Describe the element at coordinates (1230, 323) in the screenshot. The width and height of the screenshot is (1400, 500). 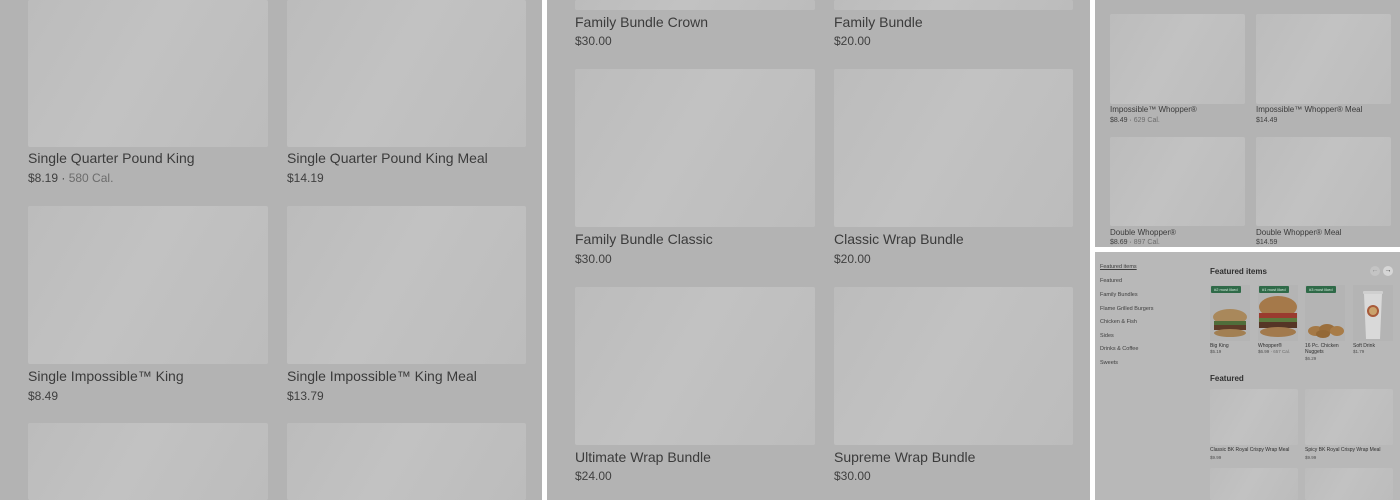
I see `burger-icon` at that location.